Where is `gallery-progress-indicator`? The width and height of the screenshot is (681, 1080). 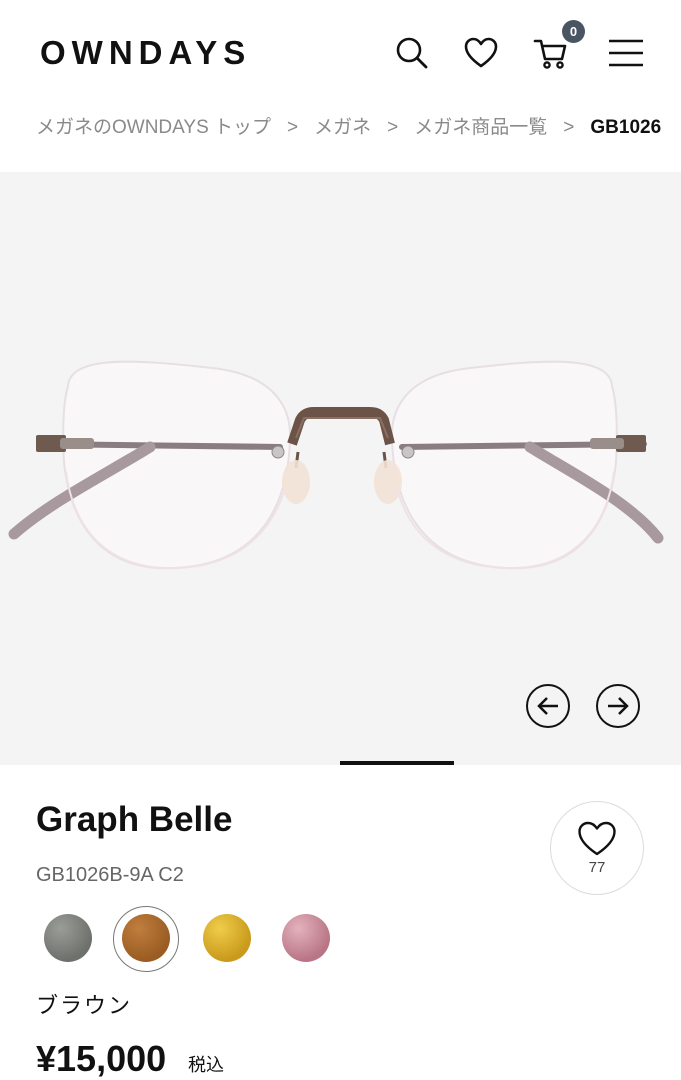 gallery-progress-indicator is located at coordinates (397, 763).